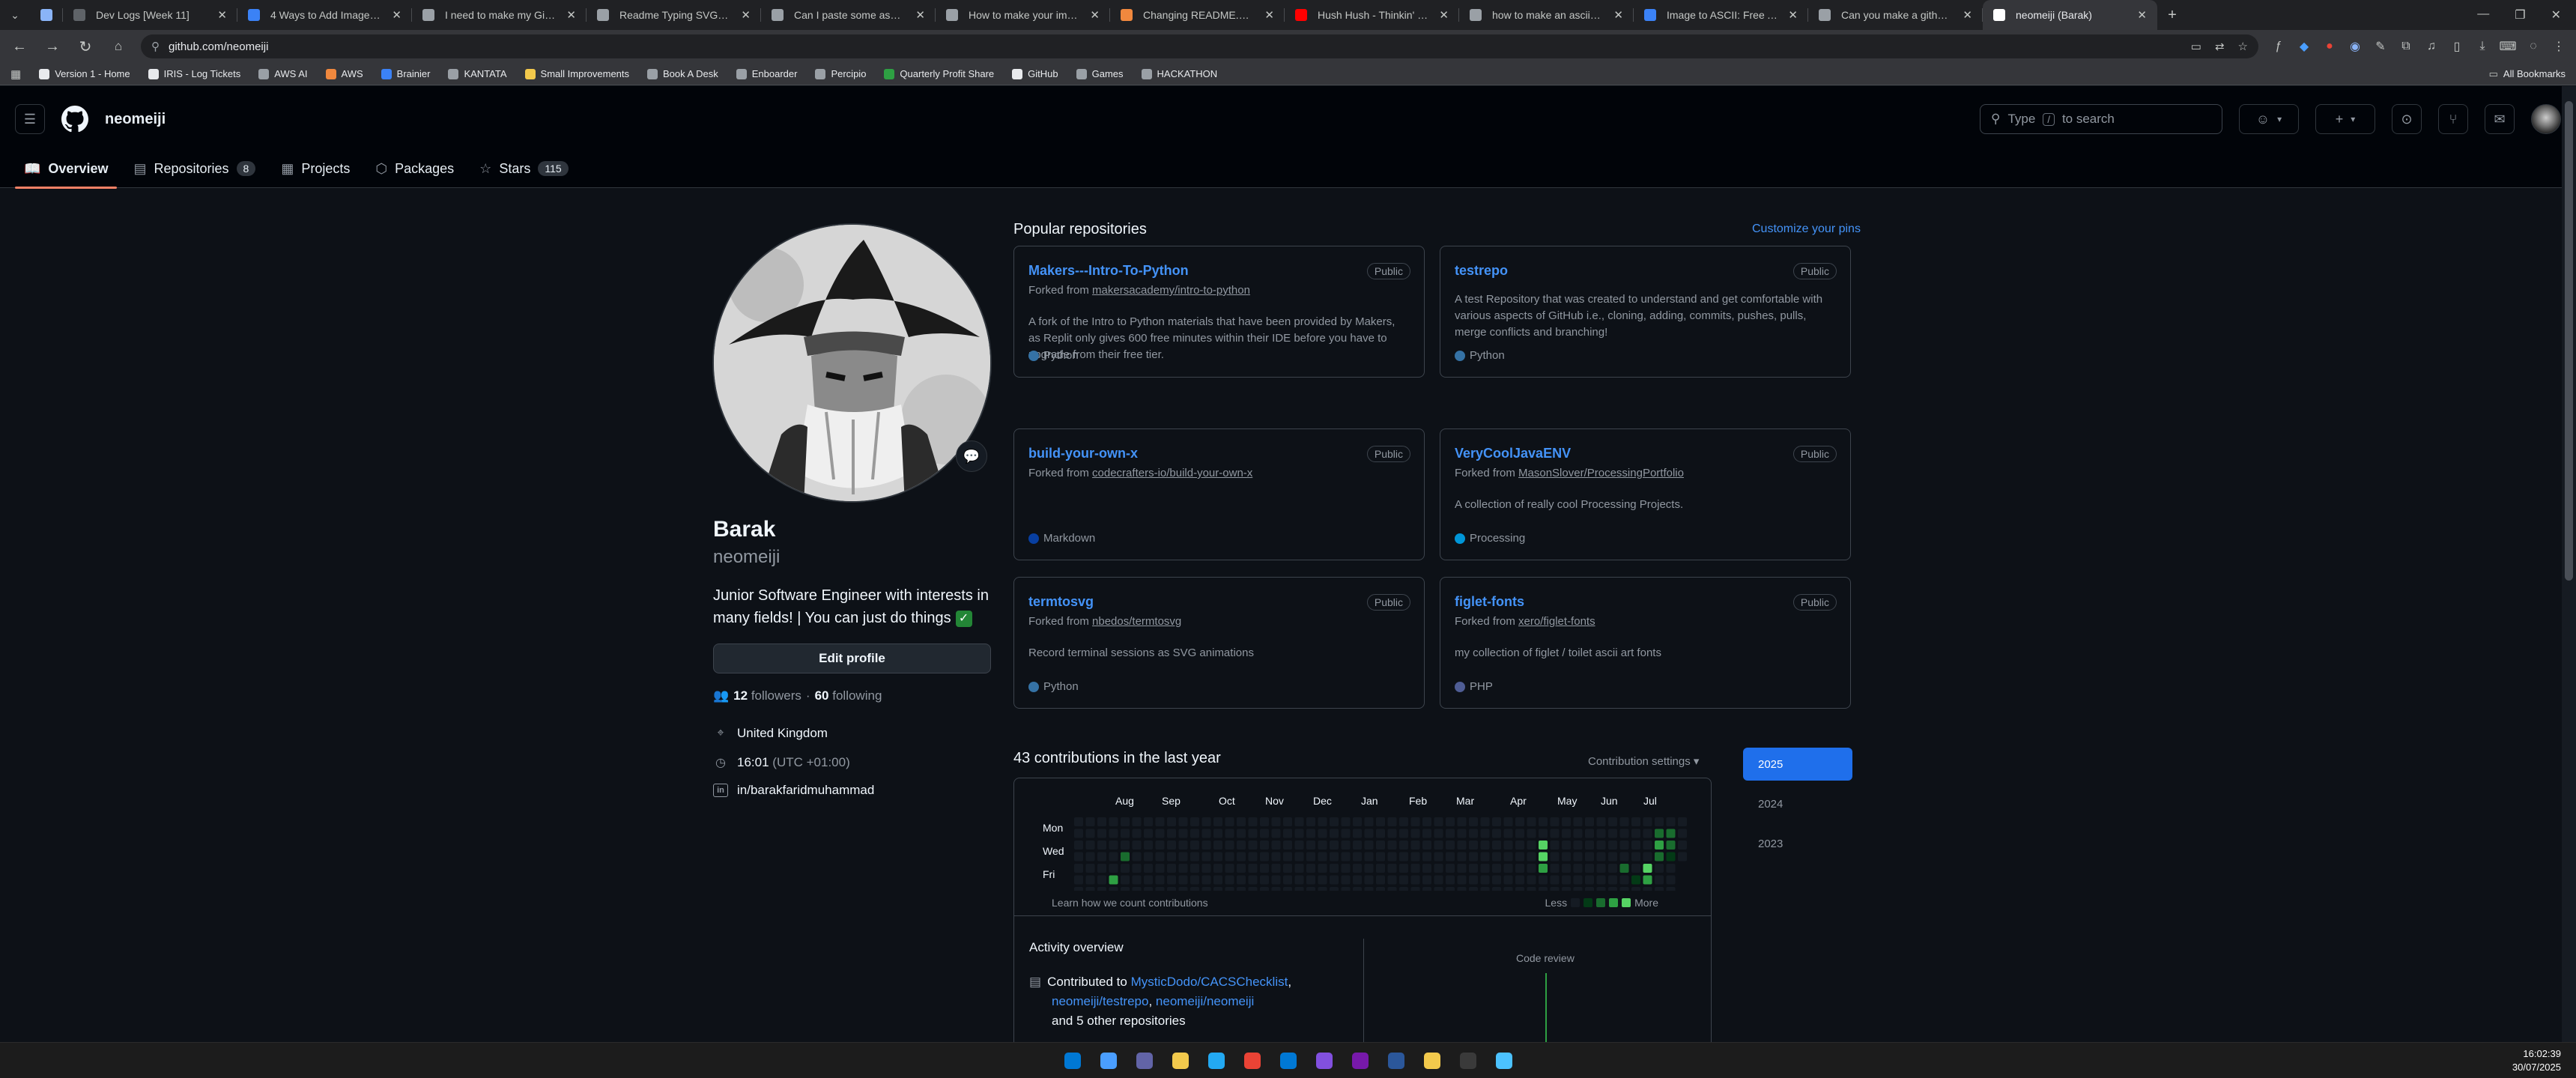 The image size is (2576, 1078). Describe the element at coordinates (2101, 119) in the screenshot. I see `search-input: ⚲ Type / to search` at that location.